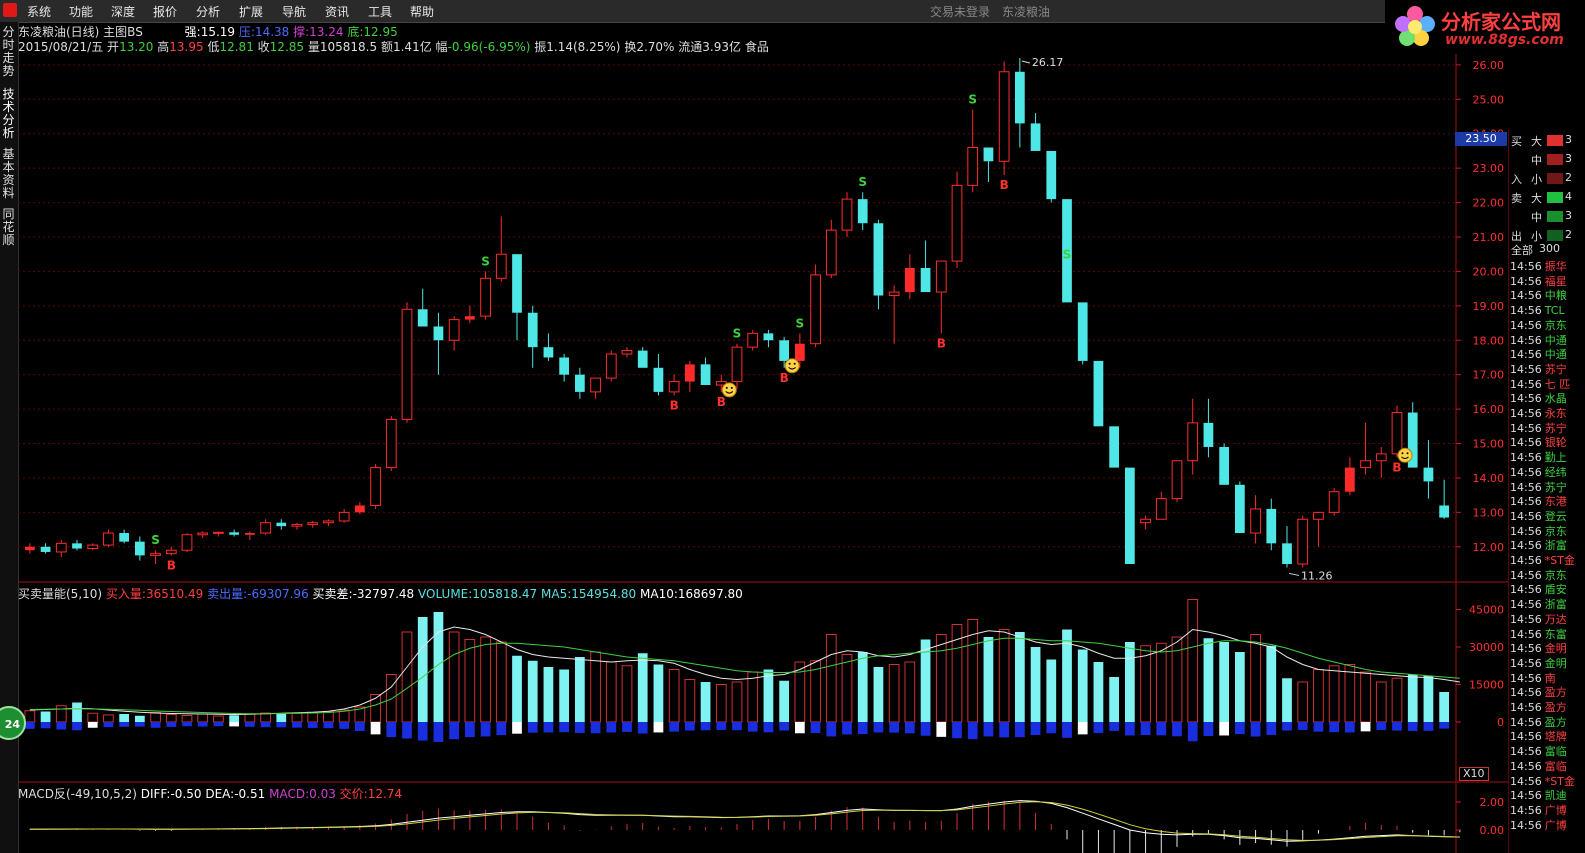 The width and height of the screenshot is (1585, 853). I want to click on app-logo-icon, so click(10, 10).